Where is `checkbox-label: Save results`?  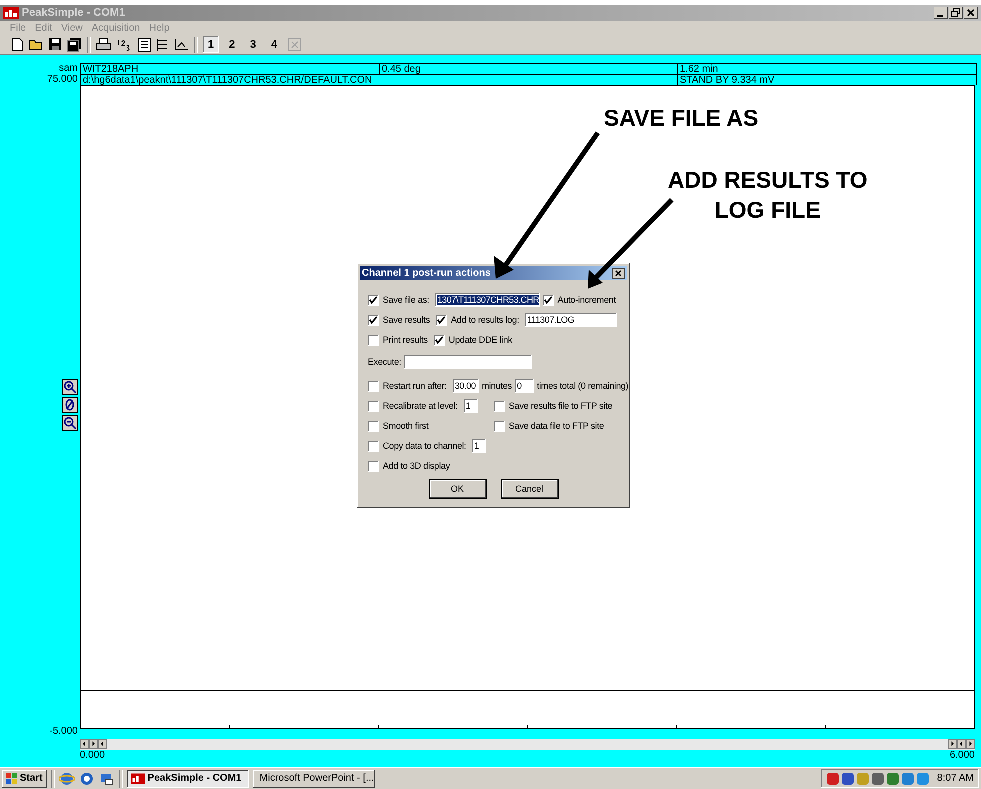
checkbox-label: Save results is located at coordinates (406, 320).